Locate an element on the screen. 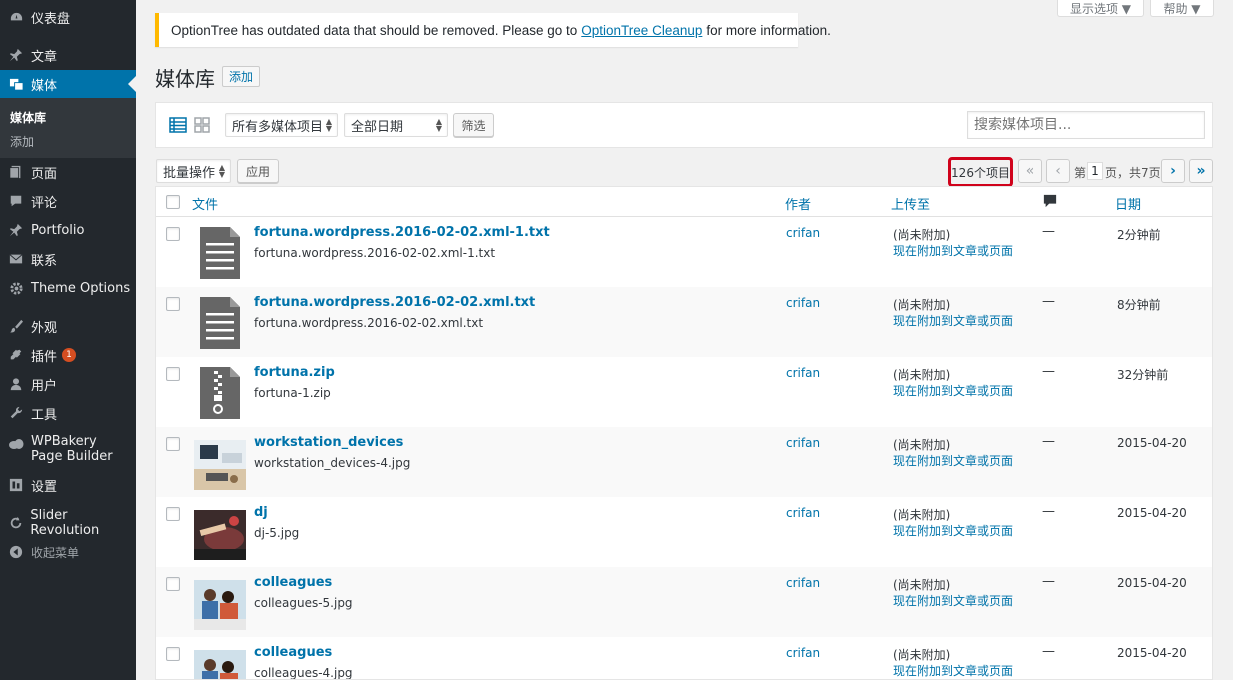 This screenshot has height=680, width=1233. column-file: 文件 is located at coordinates (205, 203).